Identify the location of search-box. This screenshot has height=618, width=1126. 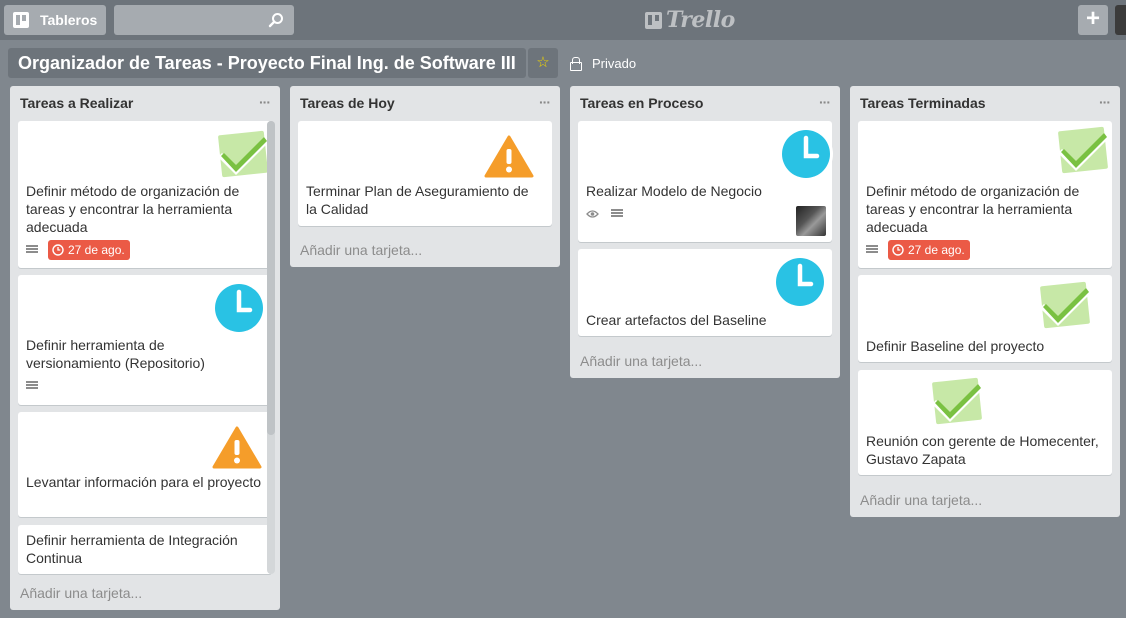
(204, 20).